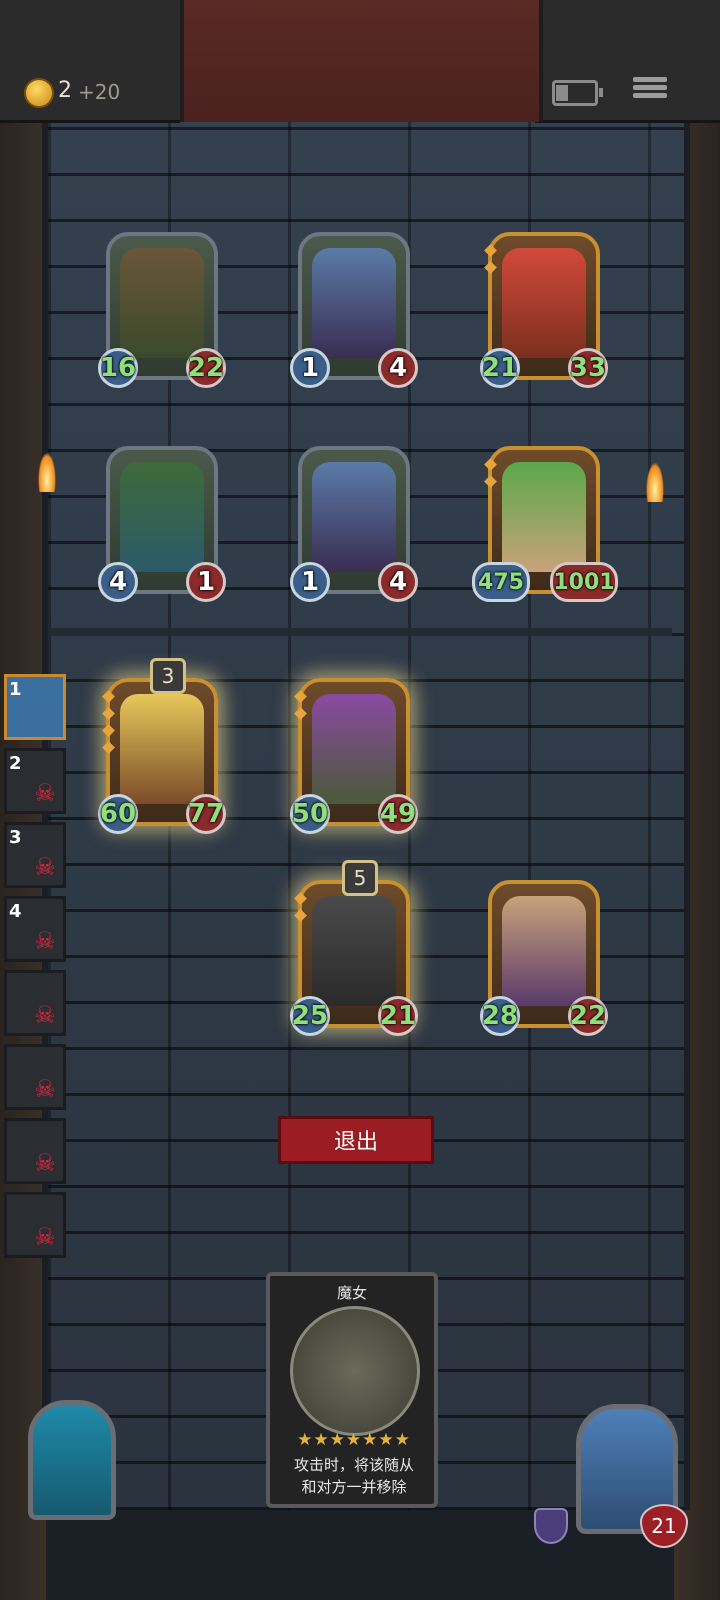 Image resolution: width=720 pixels, height=1600 pixels. Describe the element at coordinates (118, 582) in the screenshot. I see `attack-stat: 4` at that location.